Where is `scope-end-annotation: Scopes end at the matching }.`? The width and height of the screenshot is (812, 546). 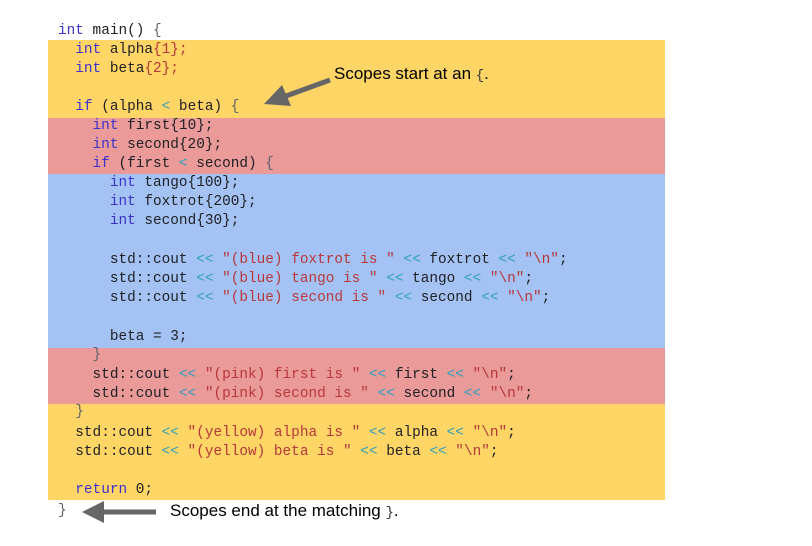 scope-end-annotation: Scopes end at the matching }. is located at coordinates (284, 511).